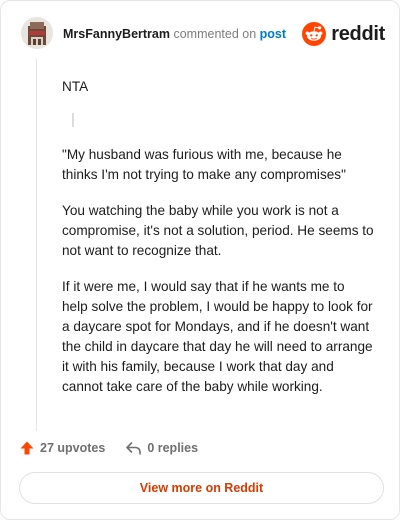 The image size is (400, 520). What do you see at coordinates (134, 448) in the screenshot?
I see `reply-icon` at bounding box center [134, 448].